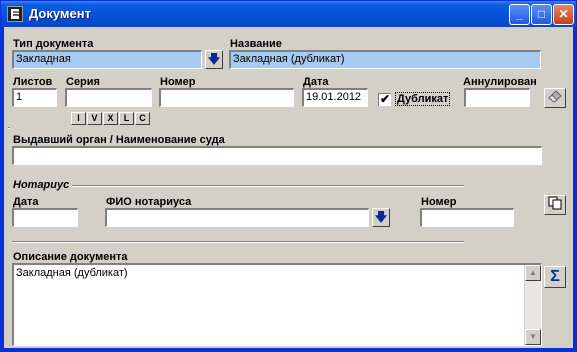 The height and width of the screenshot is (352, 577). What do you see at coordinates (15, 14) in the screenshot?
I see `app-icon` at bounding box center [15, 14].